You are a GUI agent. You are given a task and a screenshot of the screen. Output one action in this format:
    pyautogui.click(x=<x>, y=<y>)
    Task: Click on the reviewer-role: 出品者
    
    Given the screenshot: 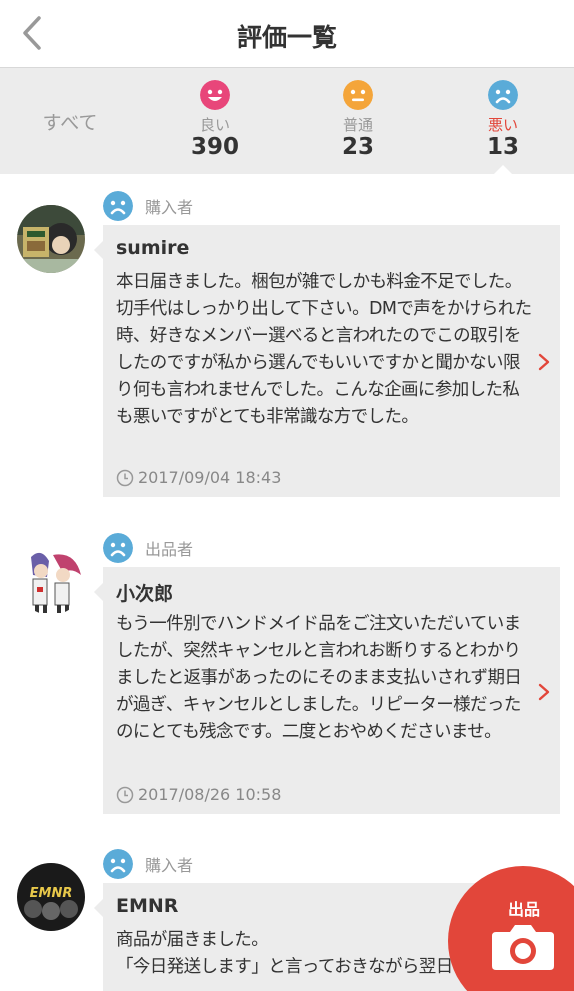 What is the action you would take?
    pyautogui.click(x=148, y=548)
    